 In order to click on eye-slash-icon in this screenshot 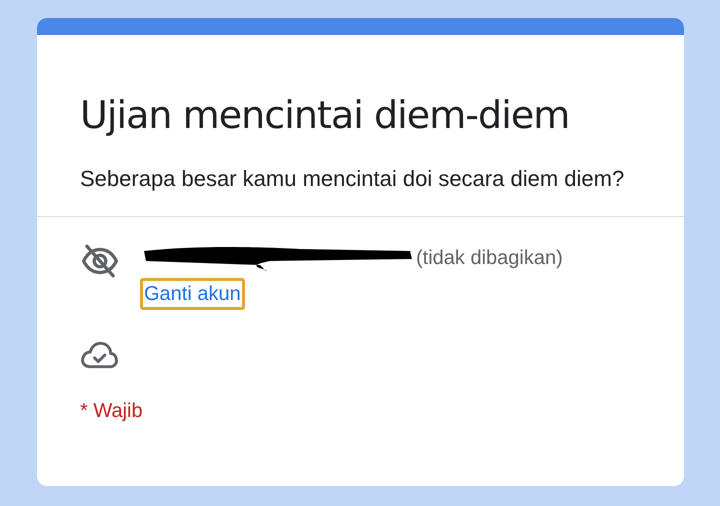, I will do `click(100, 261)`.